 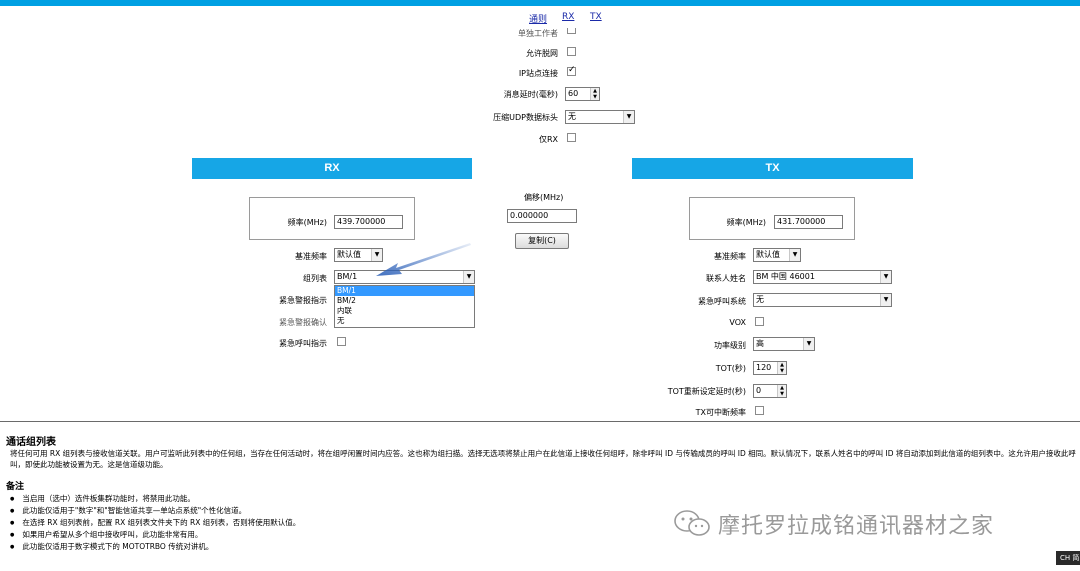 What do you see at coordinates (572, 116) in the screenshot?
I see `compress-udp-value: 无` at bounding box center [572, 116].